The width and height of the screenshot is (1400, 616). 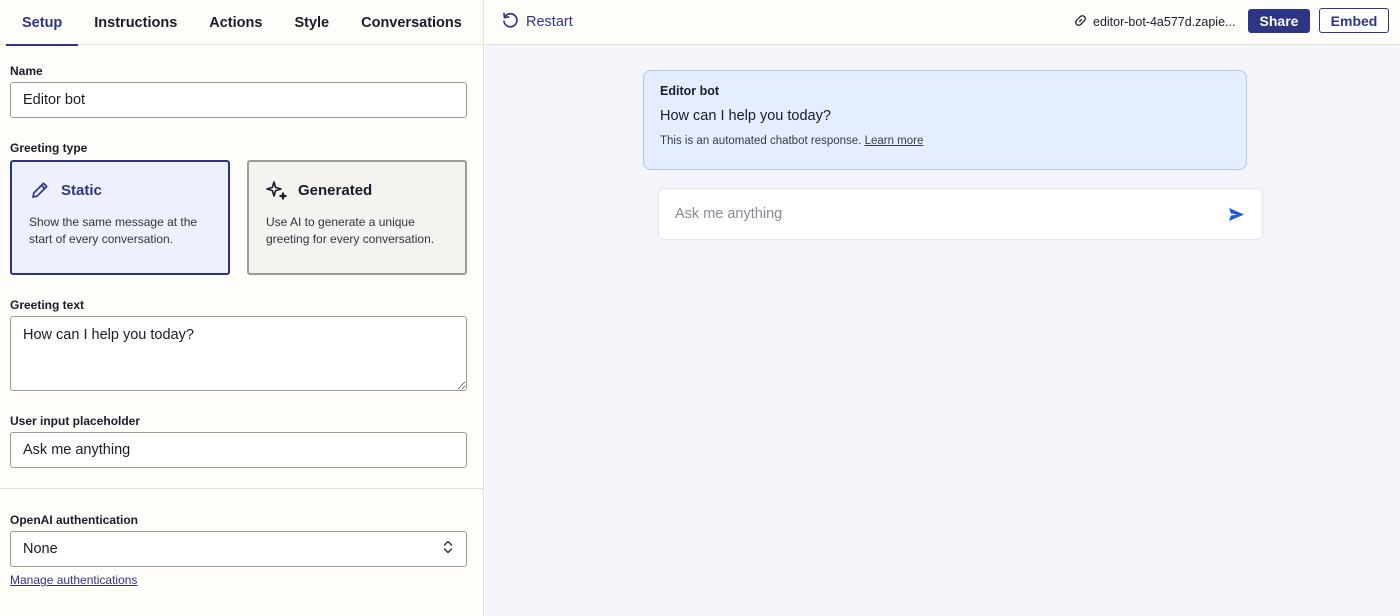 What do you see at coordinates (894, 141) in the screenshot?
I see `learn-more-link: Learn more` at bounding box center [894, 141].